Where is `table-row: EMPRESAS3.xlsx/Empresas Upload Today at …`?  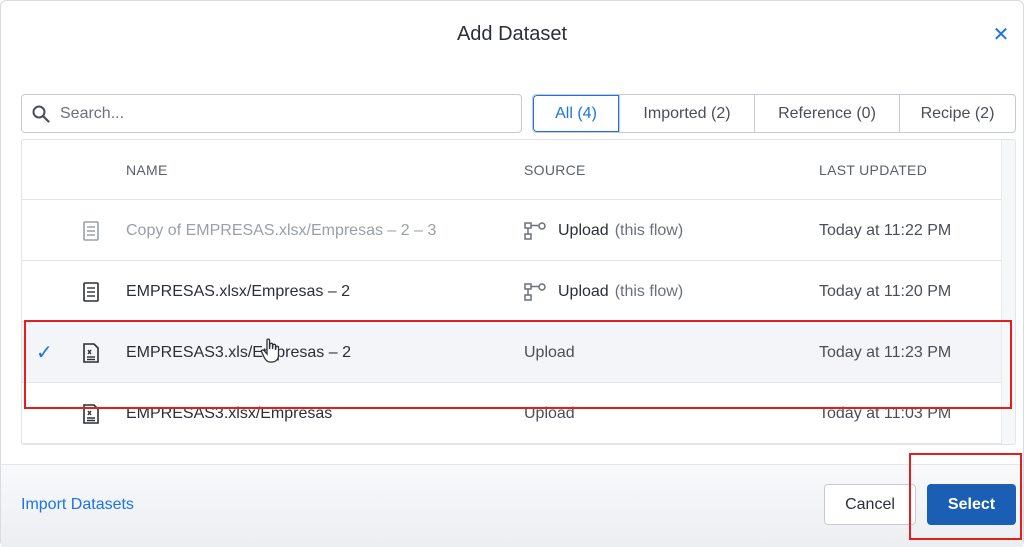 table-row: EMPRESAS3.xlsx/Empresas Upload Today at … is located at coordinates (512, 413).